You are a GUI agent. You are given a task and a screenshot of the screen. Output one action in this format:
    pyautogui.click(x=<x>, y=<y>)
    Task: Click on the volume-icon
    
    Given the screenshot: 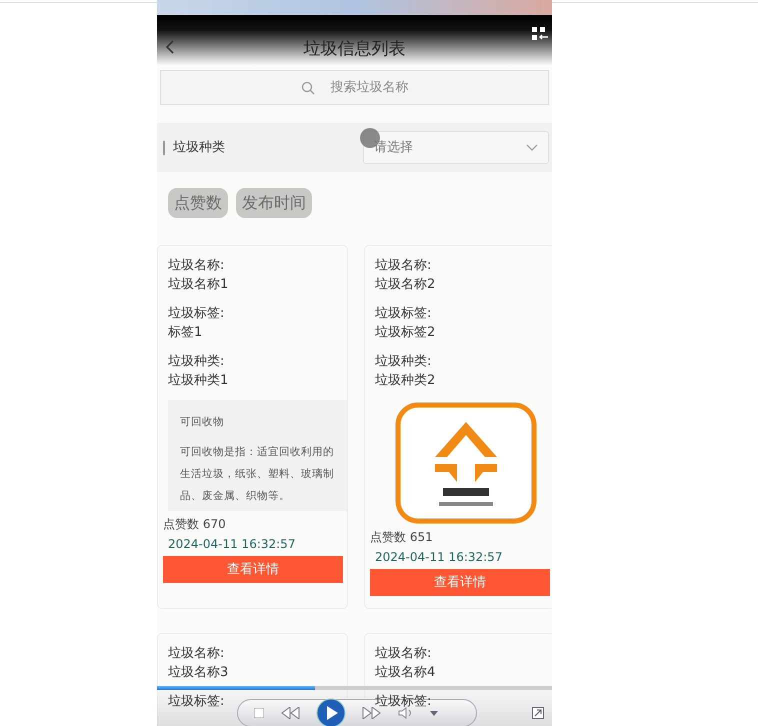 What is the action you would take?
    pyautogui.click(x=406, y=713)
    